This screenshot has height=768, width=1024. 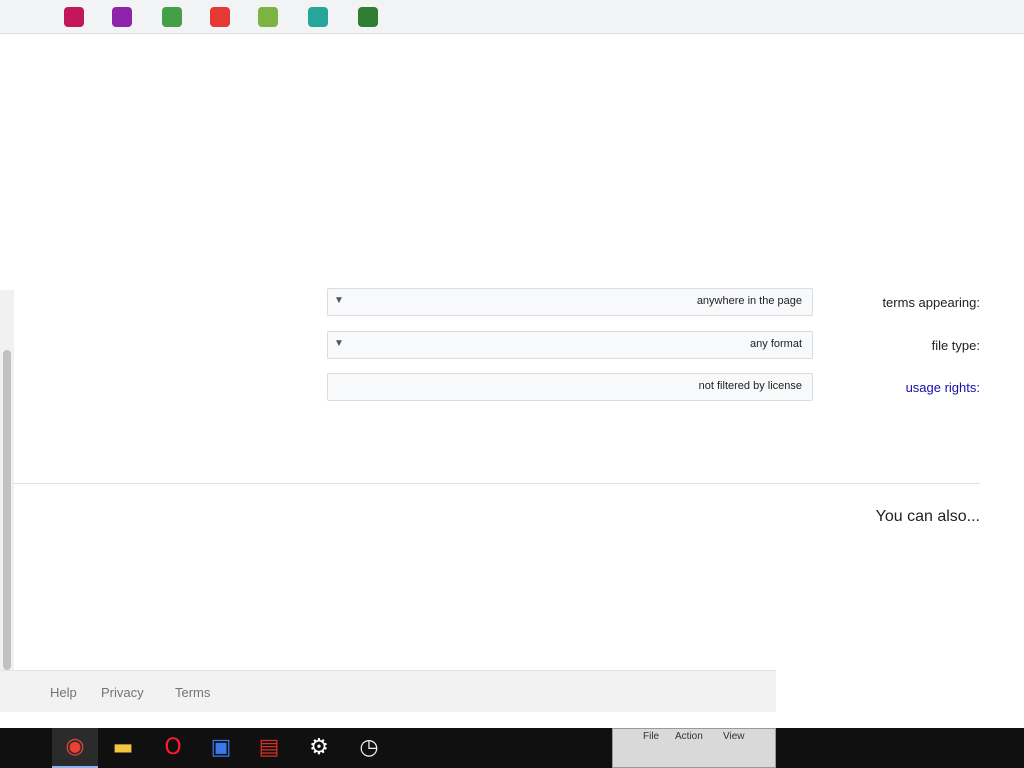 What do you see at coordinates (512, 17) in the screenshot?
I see `browser-tab-strip` at bounding box center [512, 17].